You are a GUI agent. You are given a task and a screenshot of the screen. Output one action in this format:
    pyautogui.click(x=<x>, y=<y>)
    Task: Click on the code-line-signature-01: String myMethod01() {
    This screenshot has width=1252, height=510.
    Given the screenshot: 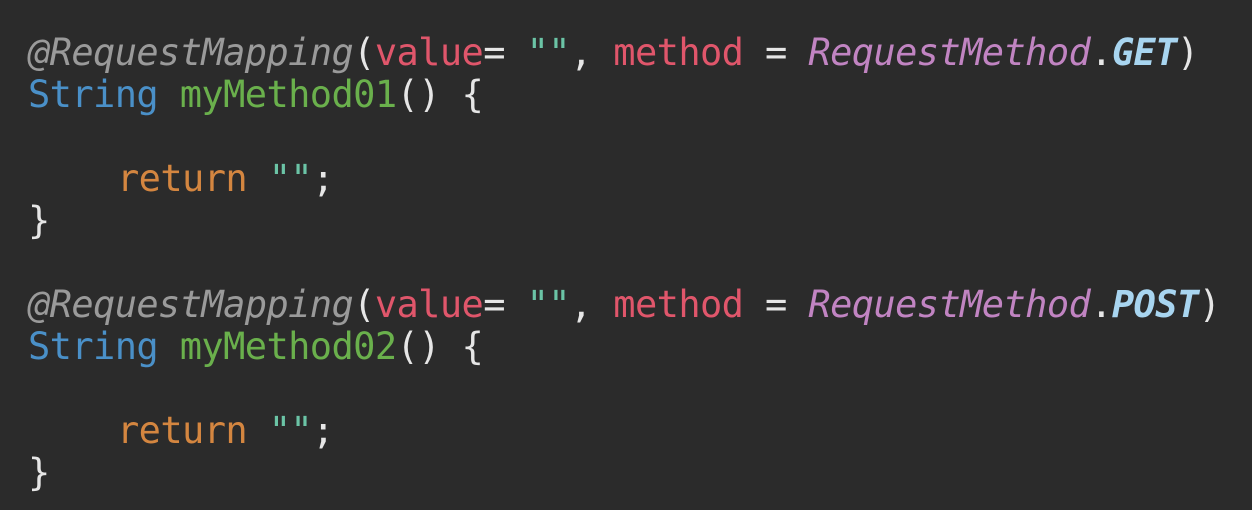 What is the action you would take?
    pyautogui.click(x=640, y=95)
    